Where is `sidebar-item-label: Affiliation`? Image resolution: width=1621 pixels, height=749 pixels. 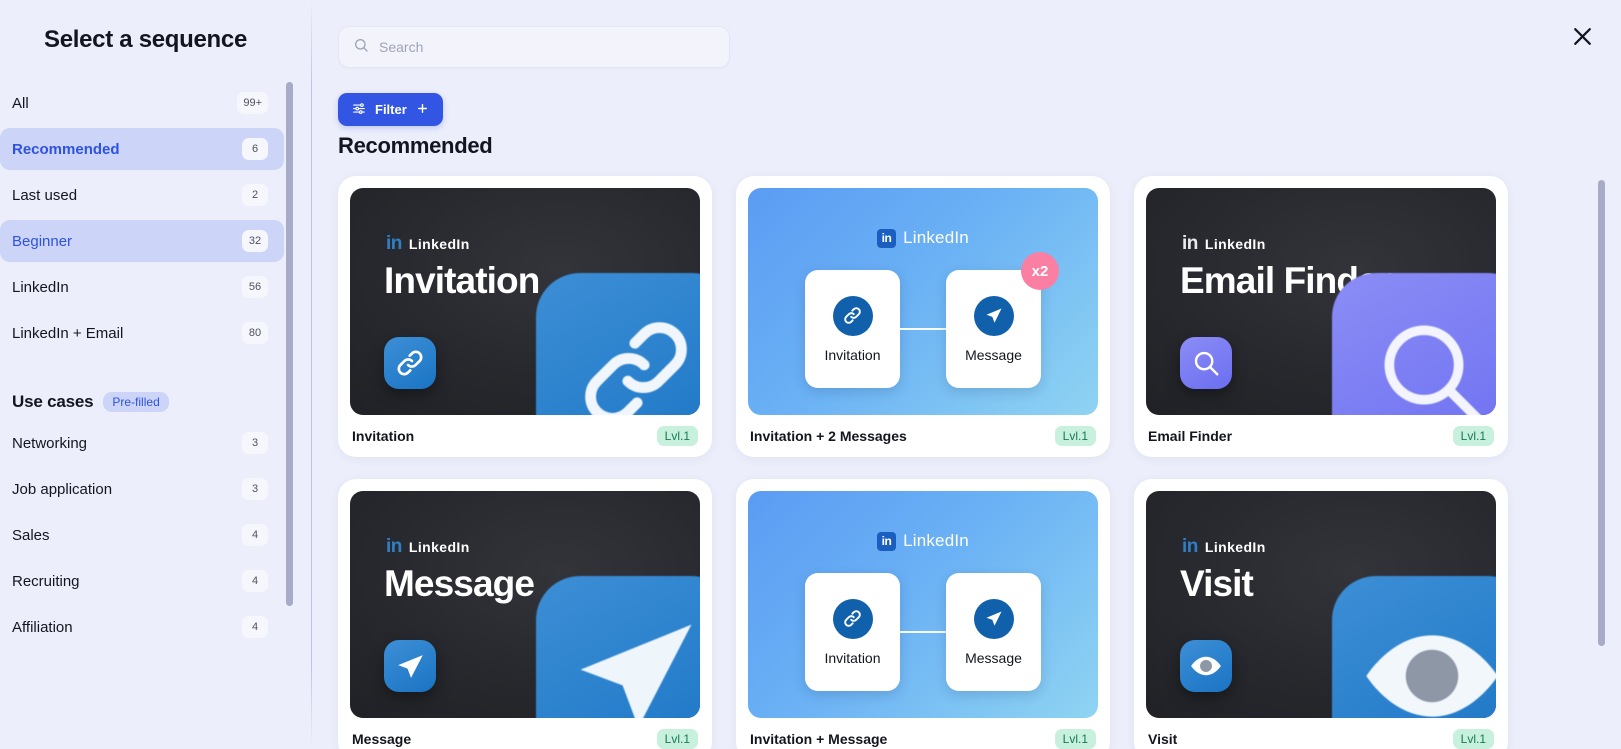
sidebar-item-label: Affiliation is located at coordinates (42, 627).